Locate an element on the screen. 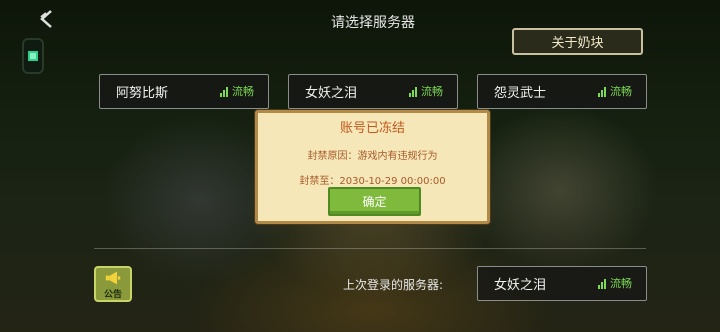 Image resolution: width=720 pixels, height=332 pixels. last-login-label: 上次登录的服务器: is located at coordinates (393, 285).